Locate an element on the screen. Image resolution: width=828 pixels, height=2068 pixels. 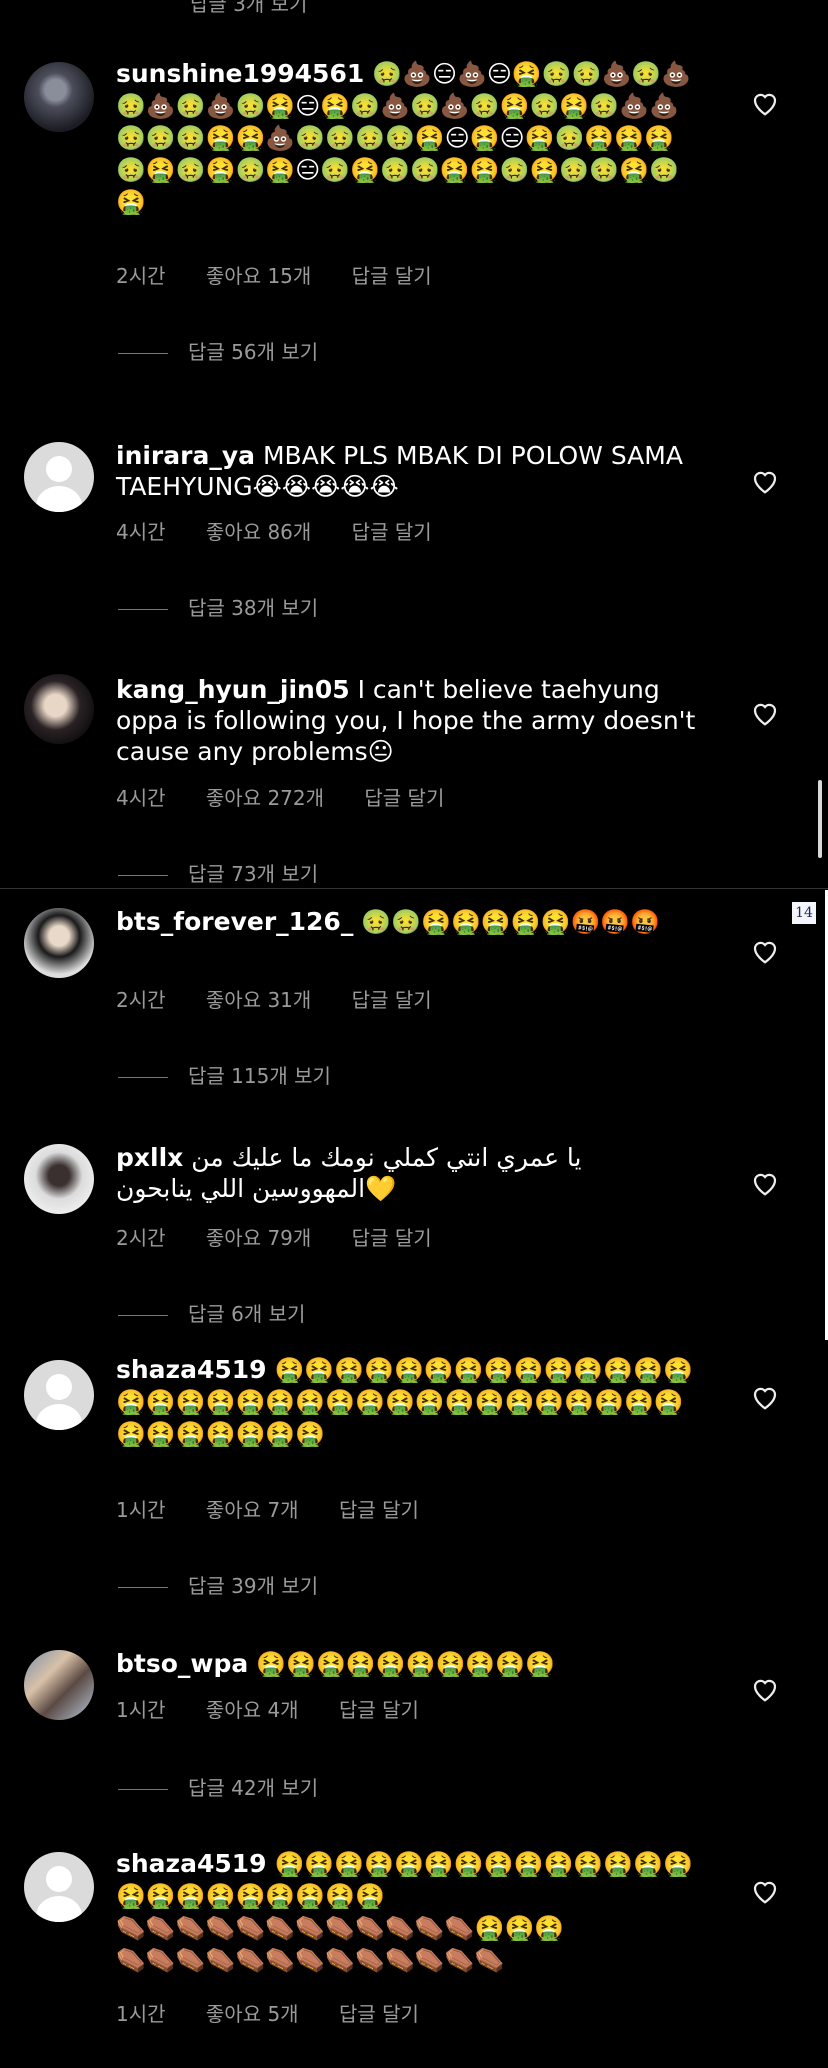
view-replies: 답글 56개 보기 is located at coordinates (218, 350).